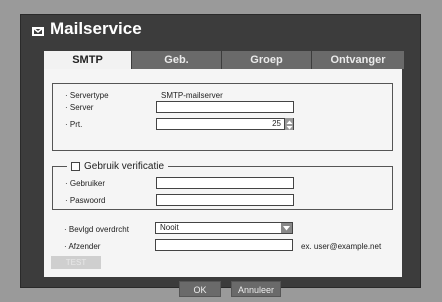 The image size is (442, 302). Describe the element at coordinates (192, 95) in the screenshot. I see `servertype-value: SMTP-mailserver` at that location.